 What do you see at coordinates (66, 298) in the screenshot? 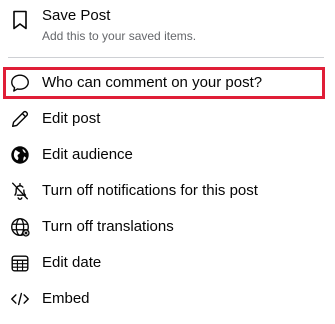
I see `embed-label: Embed` at bounding box center [66, 298].